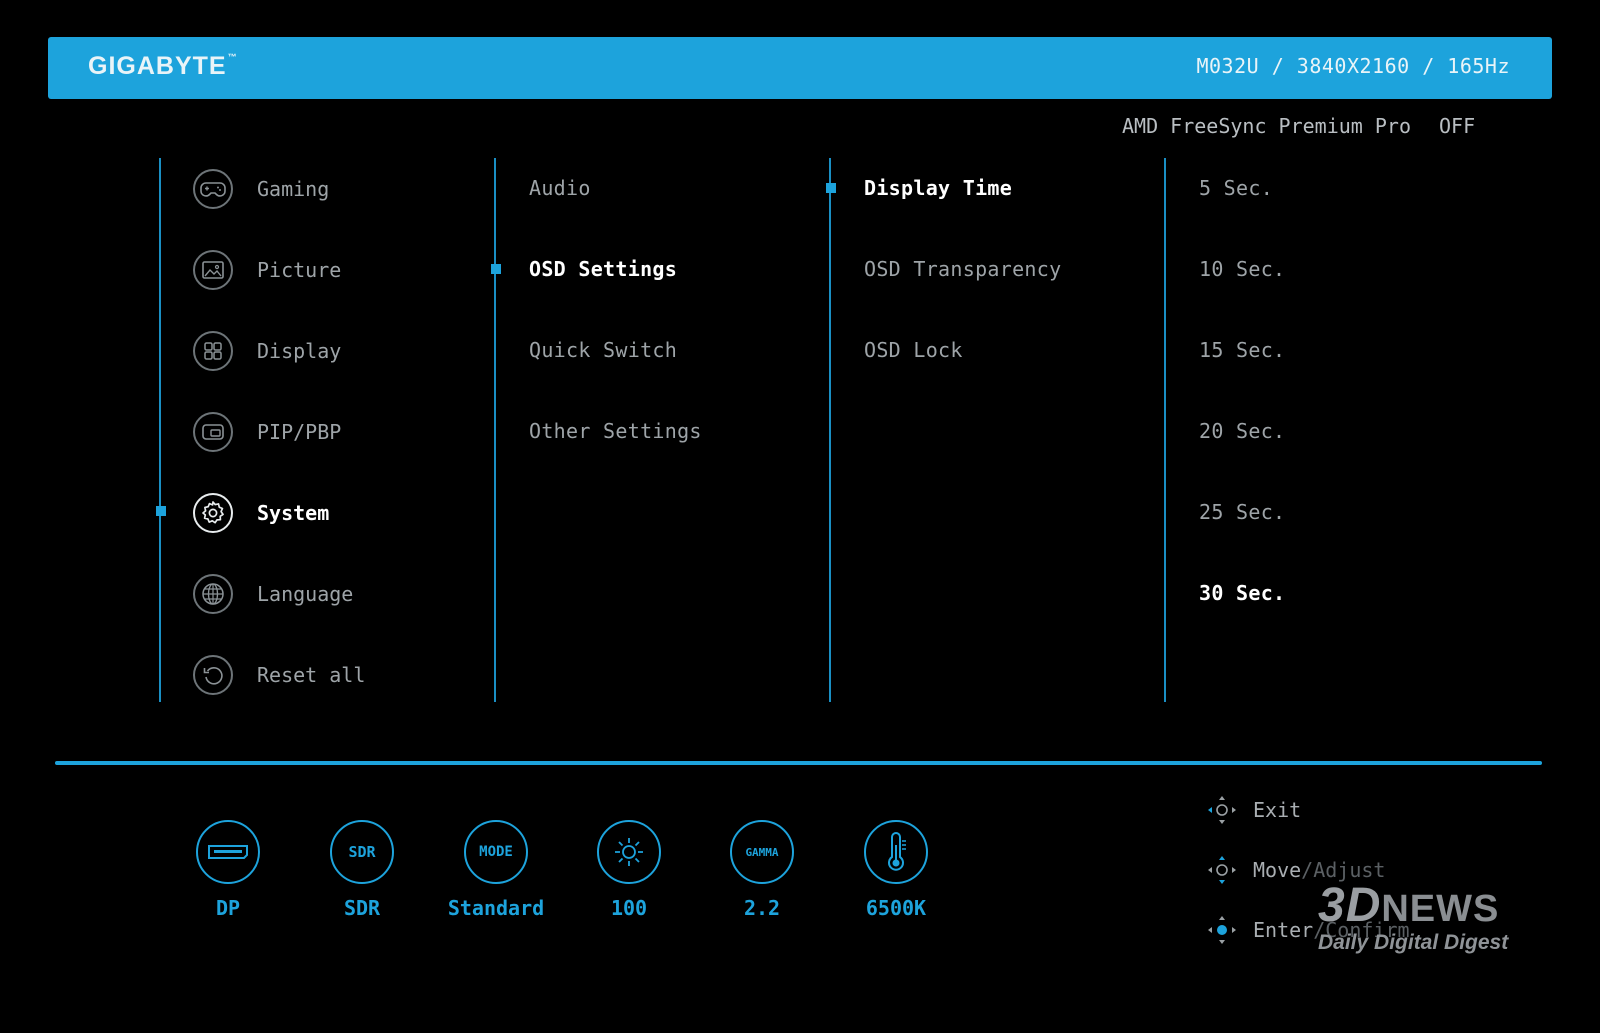  I want to click on status-gamma: GAMMA 2.2, so click(762, 870).